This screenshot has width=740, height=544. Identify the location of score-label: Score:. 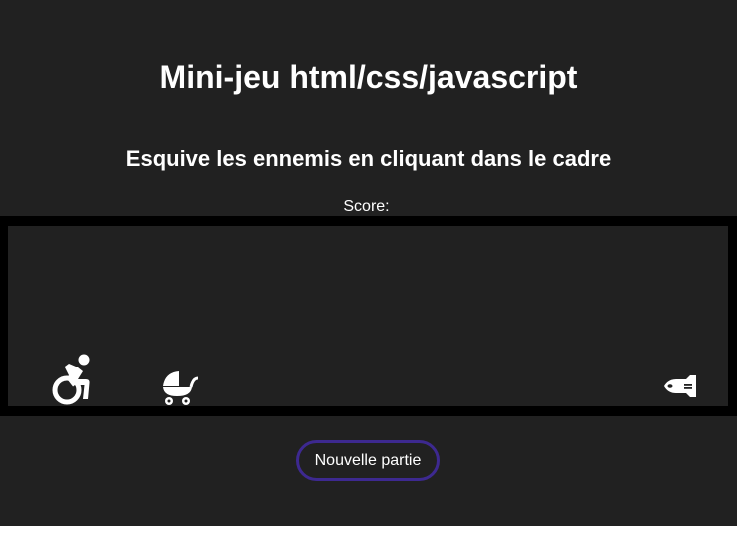
(366, 206).